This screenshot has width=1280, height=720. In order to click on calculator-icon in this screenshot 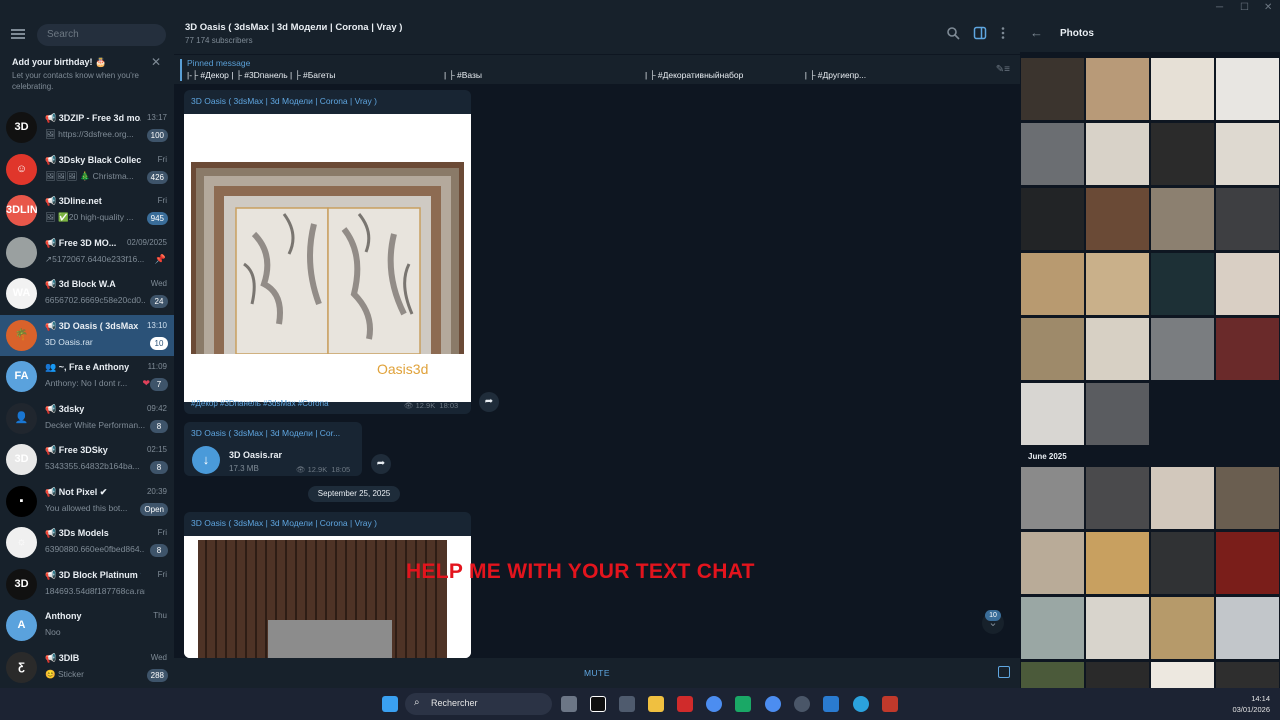, I will do `click(627, 704)`.